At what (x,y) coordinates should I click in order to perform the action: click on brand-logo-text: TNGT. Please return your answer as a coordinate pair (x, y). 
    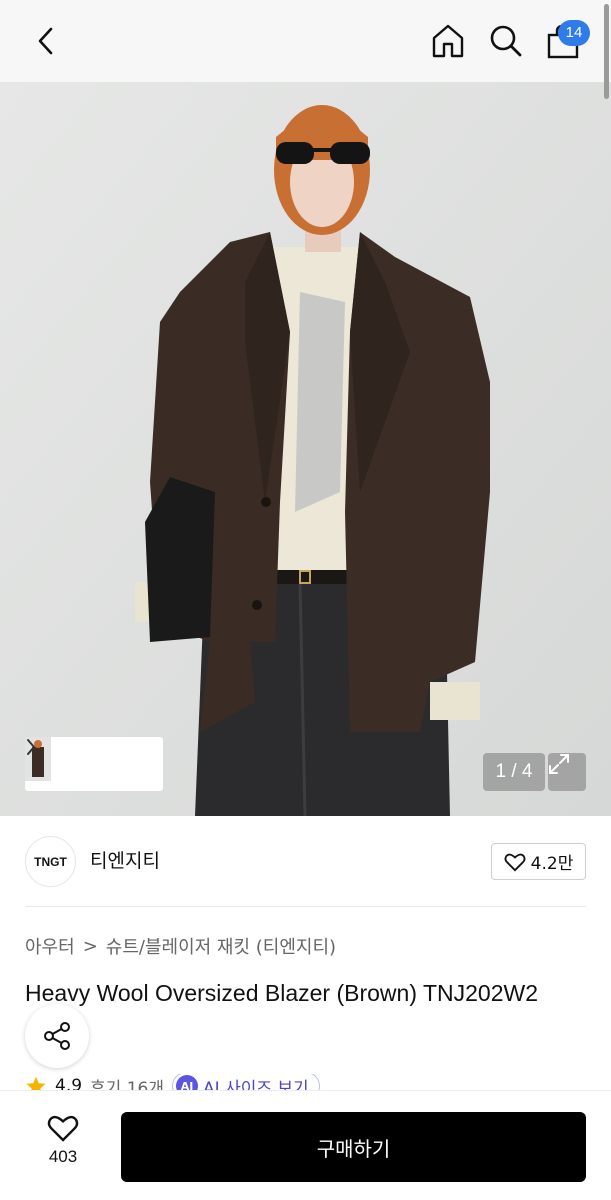
    Looking at the image, I should click on (50, 861).